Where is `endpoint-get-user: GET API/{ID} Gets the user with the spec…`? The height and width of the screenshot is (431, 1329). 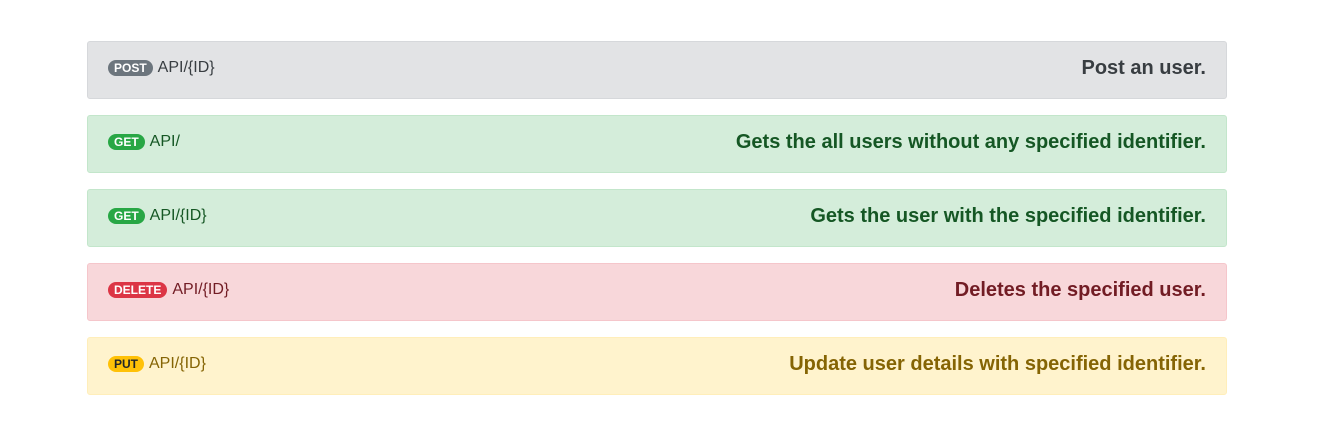
endpoint-get-user: GET API/{ID} Gets the user with the spec… is located at coordinates (657, 218).